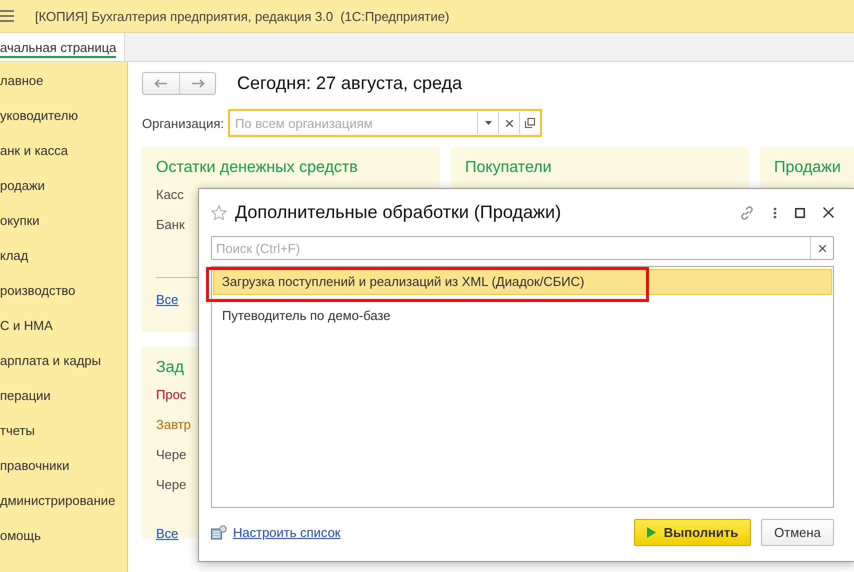  I want to click on sidebar-item: окупки, so click(63, 227).